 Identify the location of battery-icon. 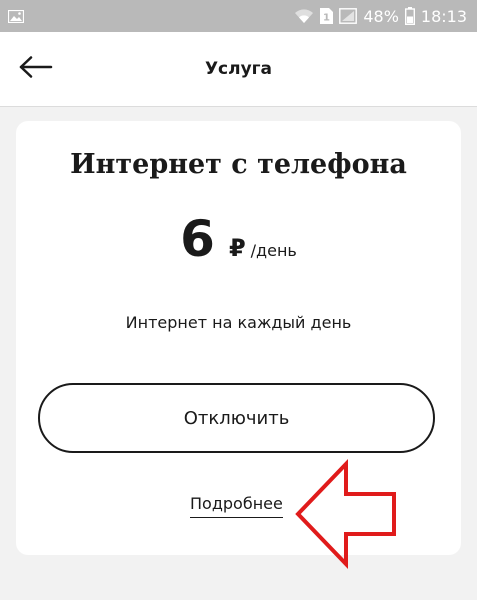
(409, 16).